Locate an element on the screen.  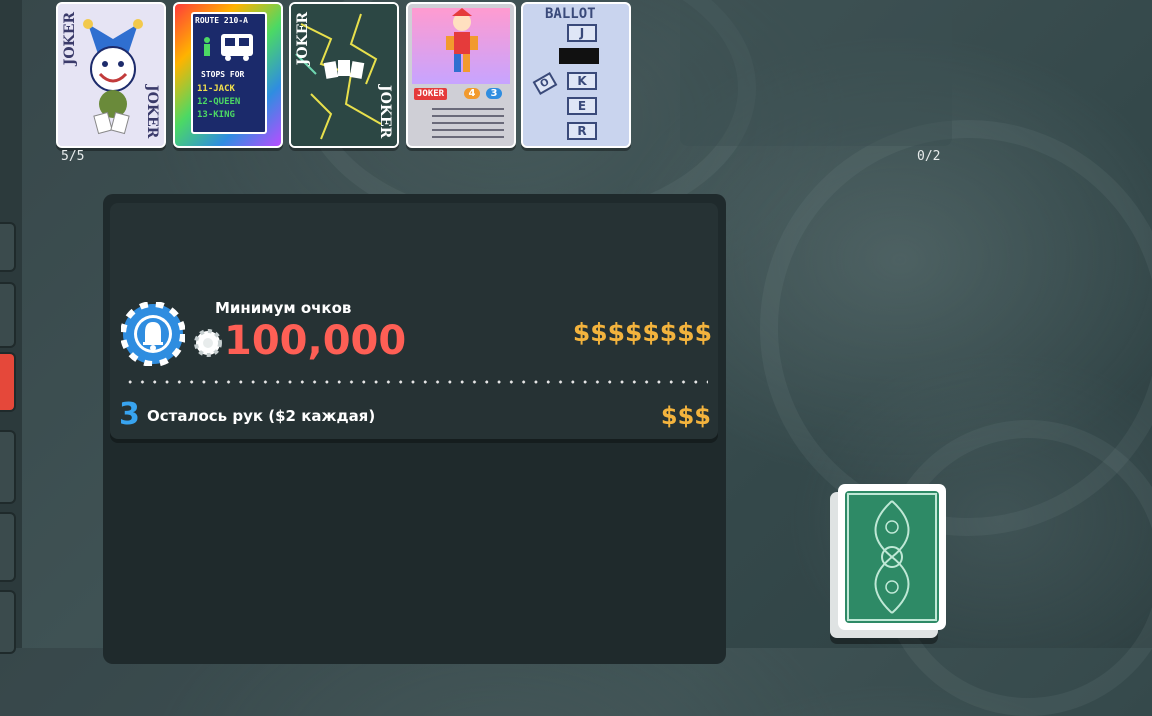
joker-text-lines is located at coordinates (468, 123).